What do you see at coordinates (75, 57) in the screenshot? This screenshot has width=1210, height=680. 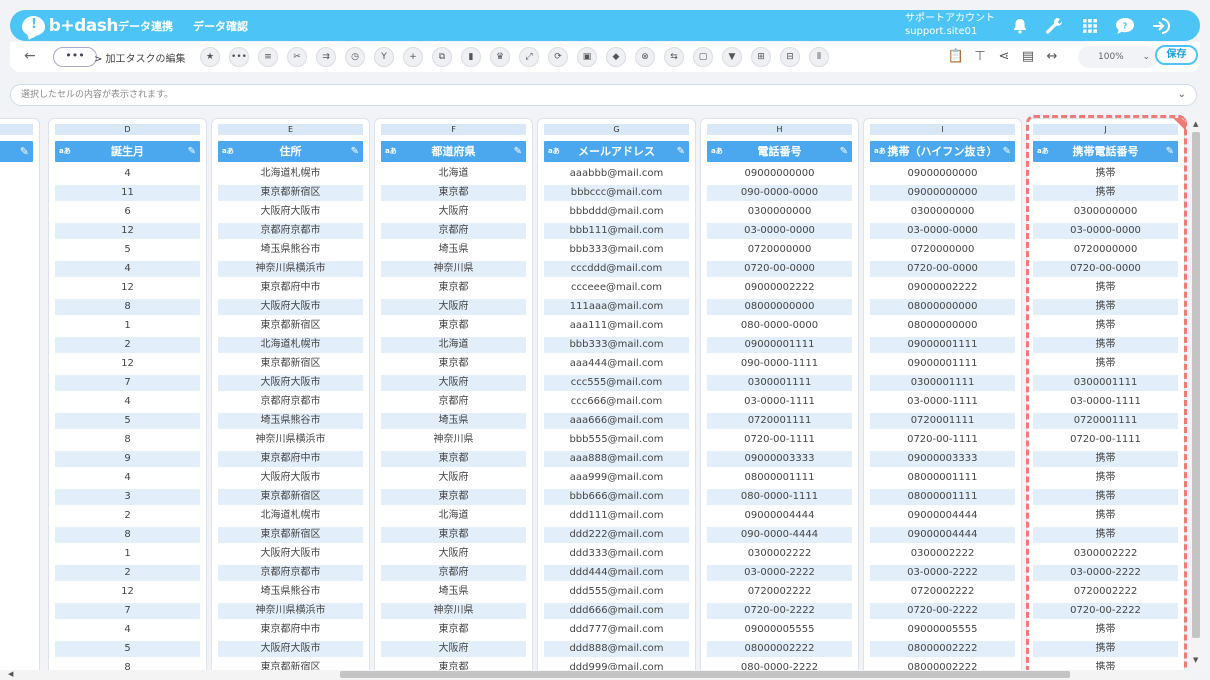 I see `more-menu-button: •••` at bounding box center [75, 57].